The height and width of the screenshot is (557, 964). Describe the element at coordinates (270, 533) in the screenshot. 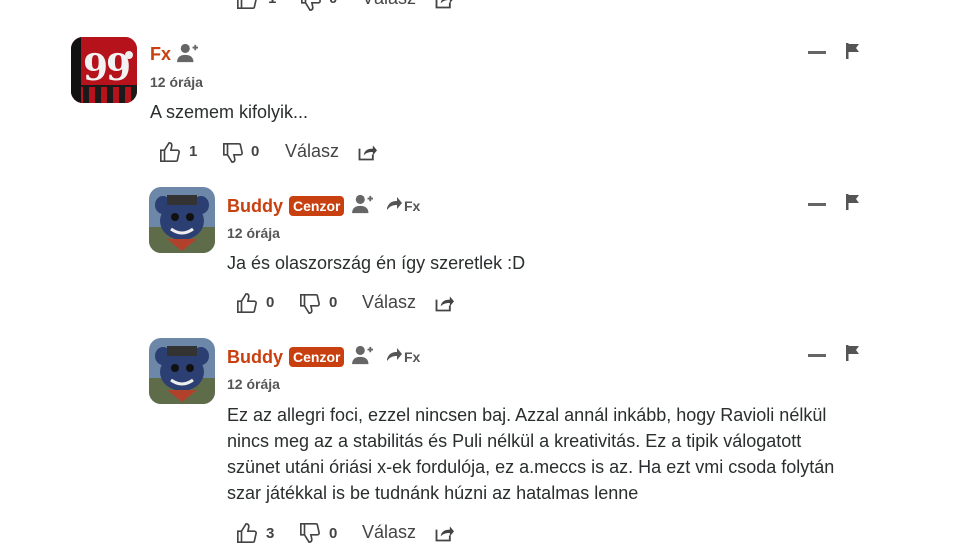

I see `like-count: 3` at that location.